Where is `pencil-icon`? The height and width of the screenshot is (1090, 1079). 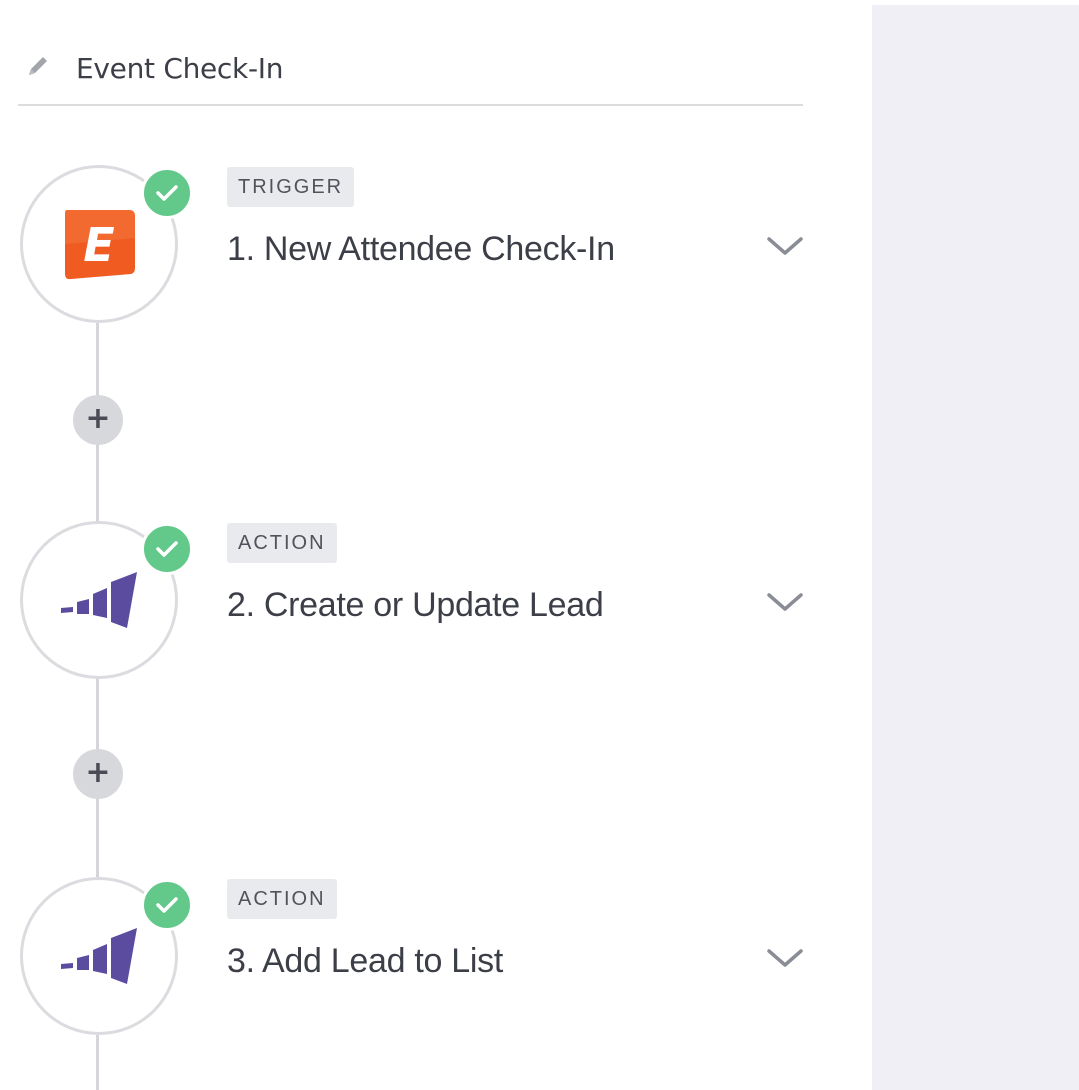 pencil-icon is located at coordinates (38, 66).